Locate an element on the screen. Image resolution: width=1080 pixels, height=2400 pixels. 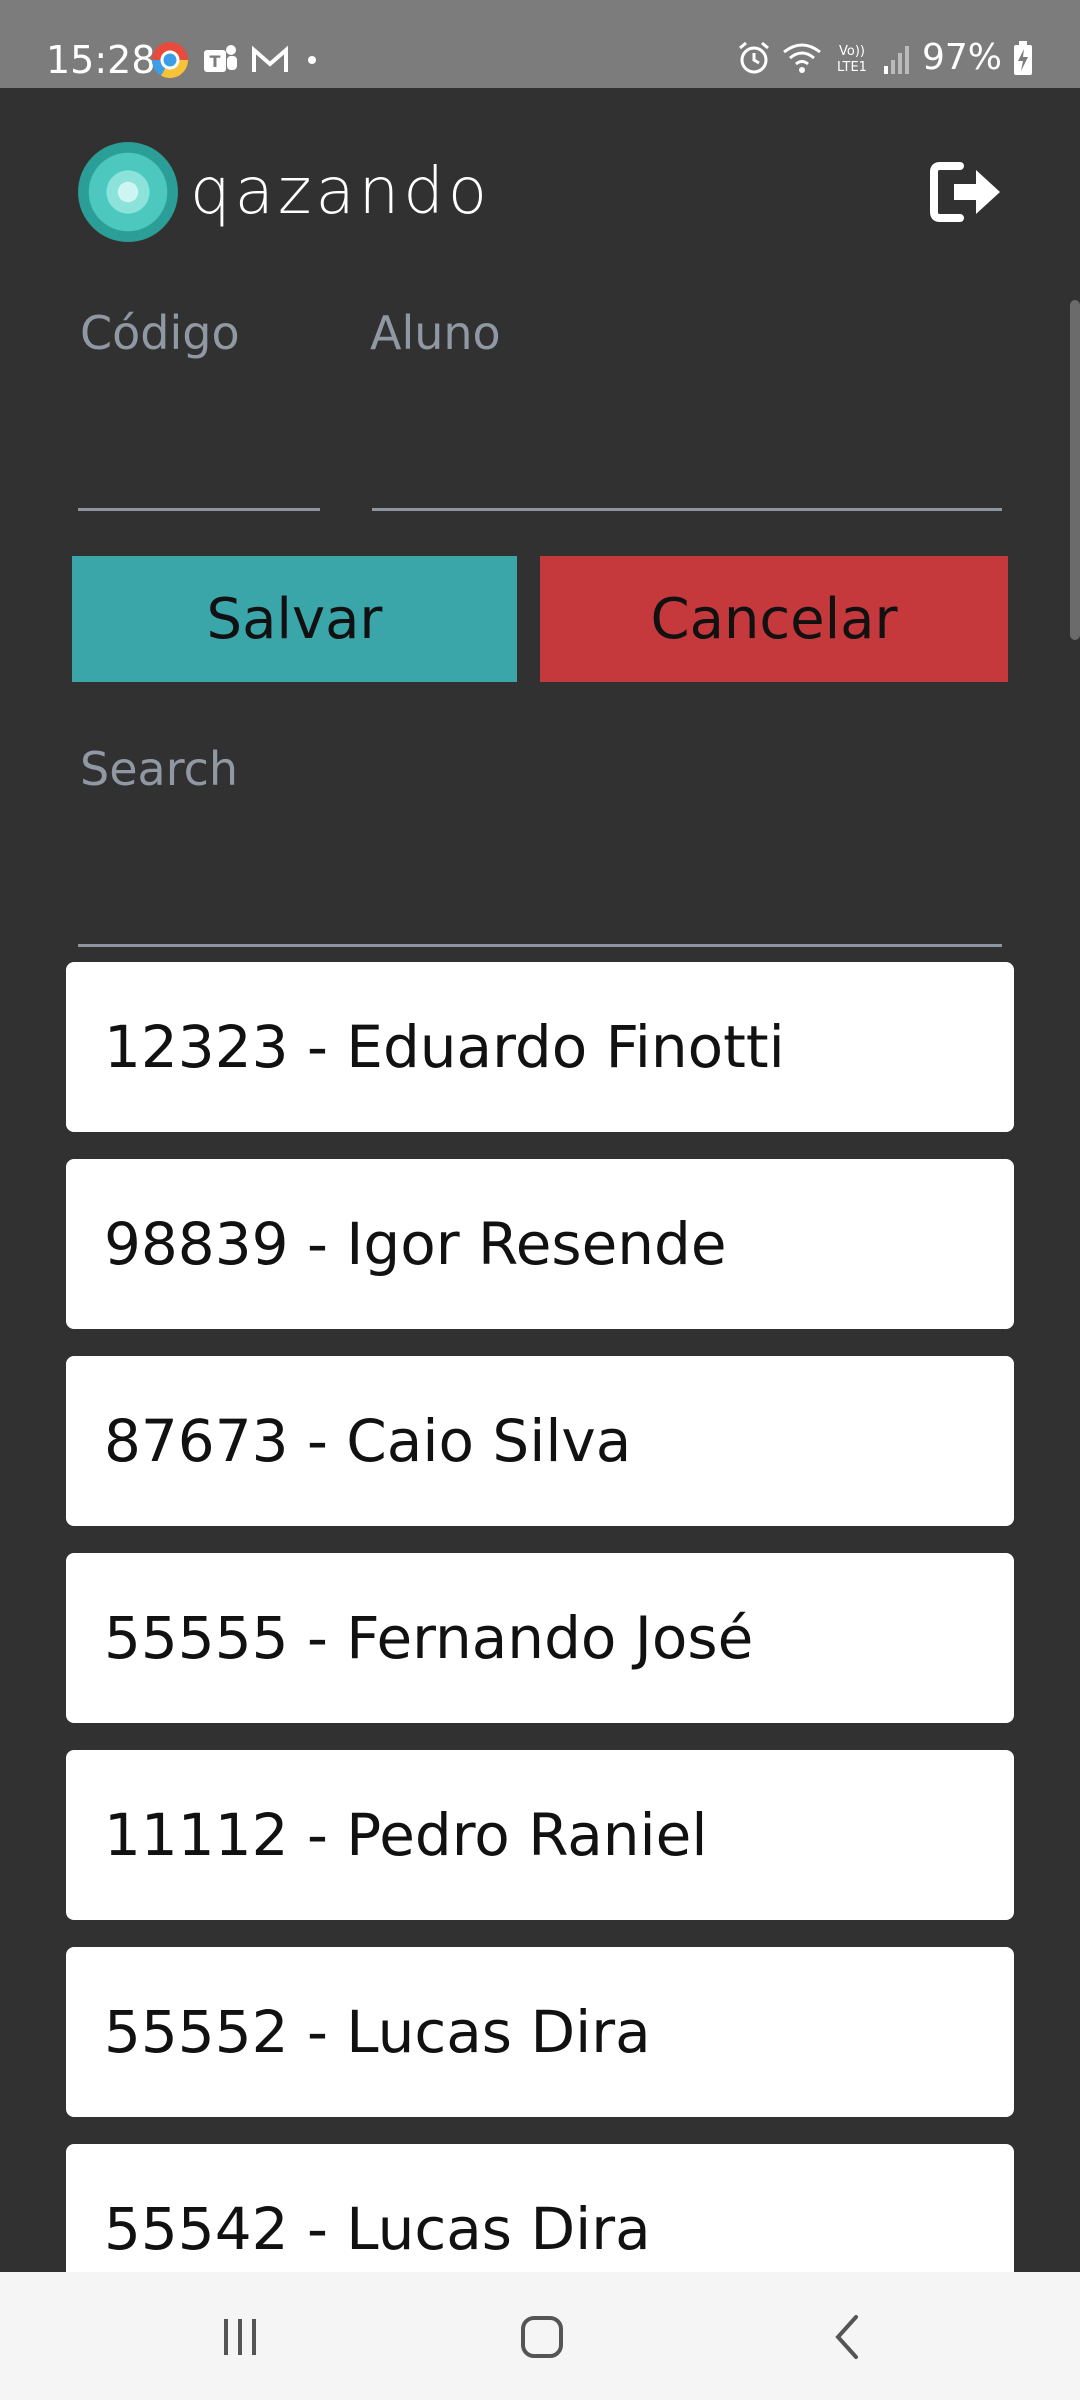
student-list-item: 98839 - Igor Resende is located at coordinates (540, 1244).